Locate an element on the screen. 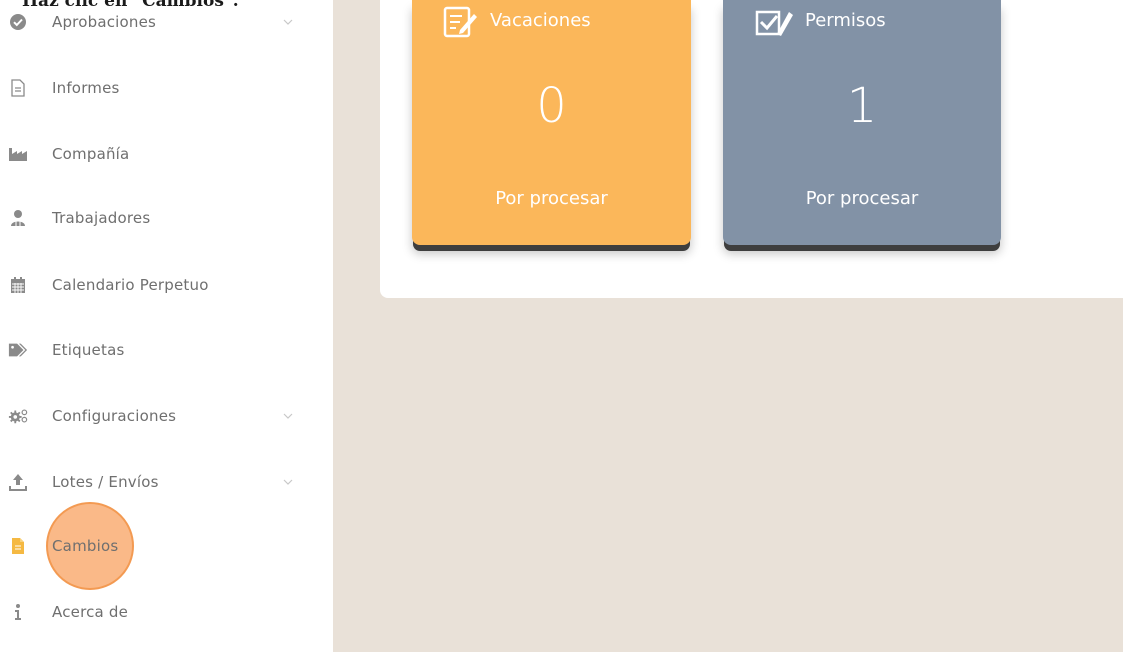 This screenshot has width=1123, height=652. user-icon is located at coordinates (18, 218).